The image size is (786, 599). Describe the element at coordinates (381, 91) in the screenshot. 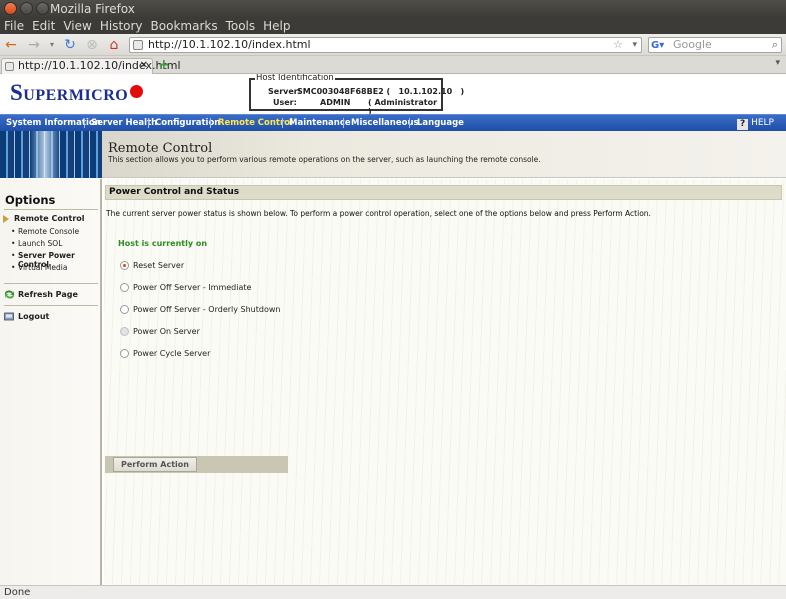

I see `server-value: SMC003048F68BE2 ( 10.1.102.10 )` at that location.